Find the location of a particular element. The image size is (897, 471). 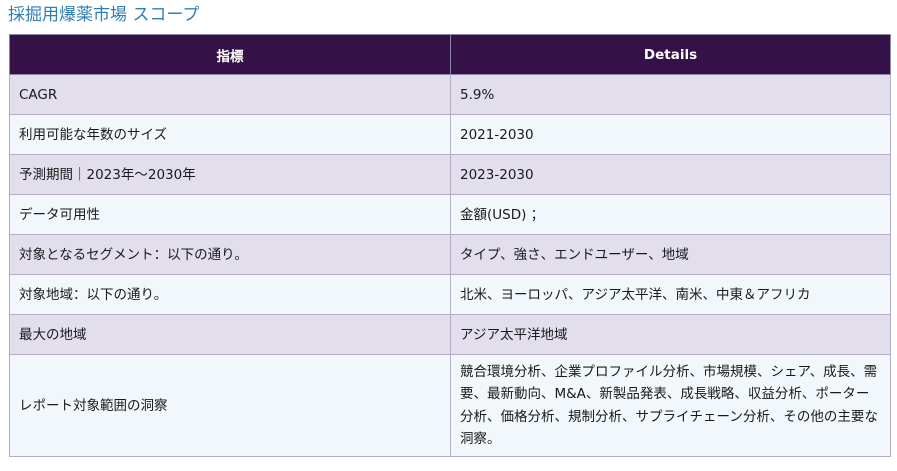

table-row: 最大の地域 アジア太平洋地域 is located at coordinates (450, 334).